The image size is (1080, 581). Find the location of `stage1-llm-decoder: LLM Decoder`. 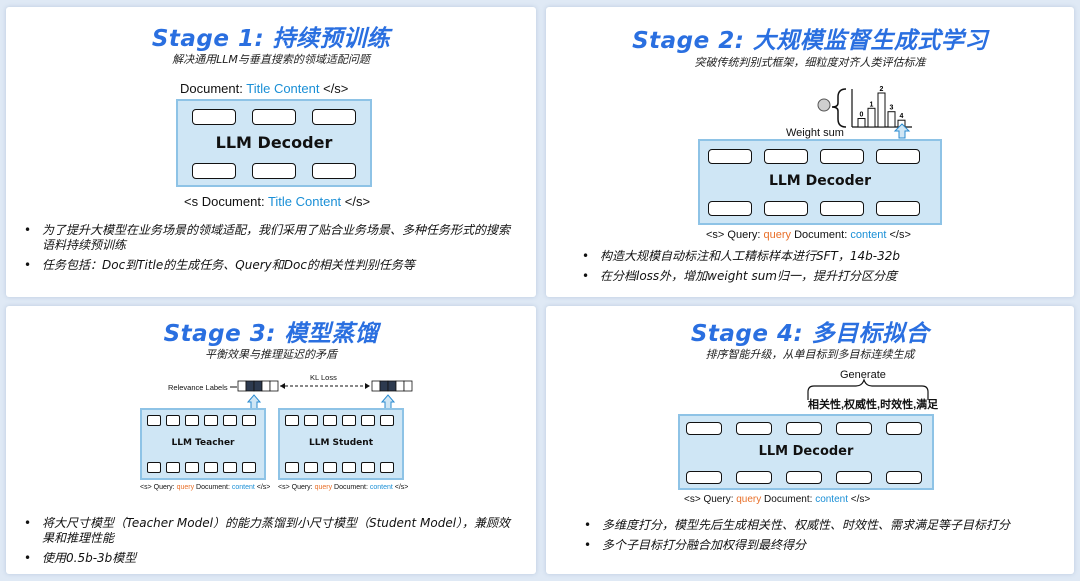

stage1-llm-decoder: LLM Decoder is located at coordinates (274, 143).